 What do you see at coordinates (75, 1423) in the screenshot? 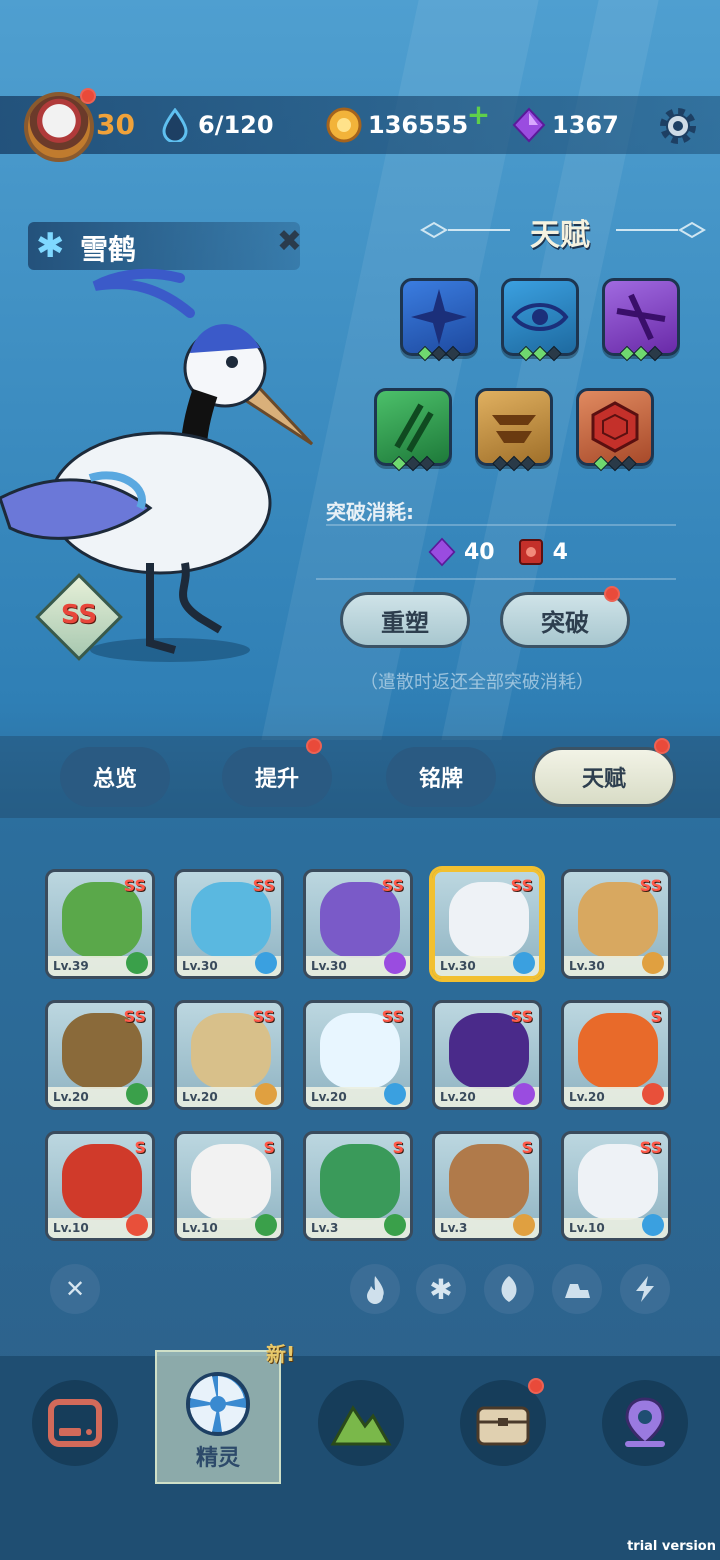
I see `nav-item-console` at bounding box center [75, 1423].